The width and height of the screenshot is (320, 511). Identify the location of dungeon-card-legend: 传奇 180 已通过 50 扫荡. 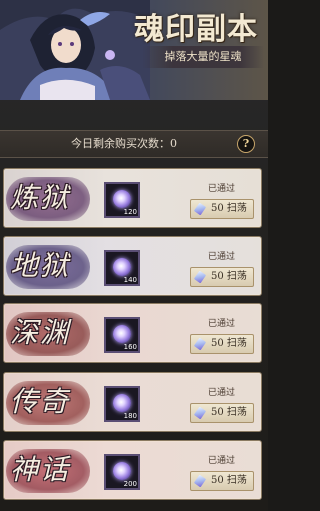
(132, 402).